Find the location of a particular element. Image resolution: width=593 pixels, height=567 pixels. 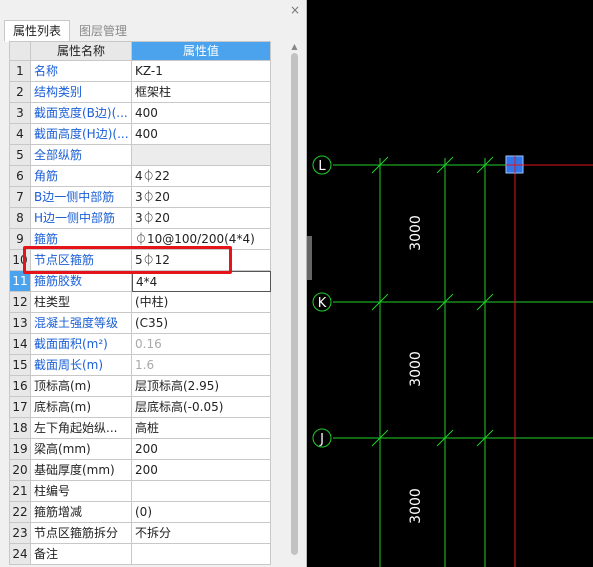

table-row: 22 箍筋增减 (0) is located at coordinates (140, 512).